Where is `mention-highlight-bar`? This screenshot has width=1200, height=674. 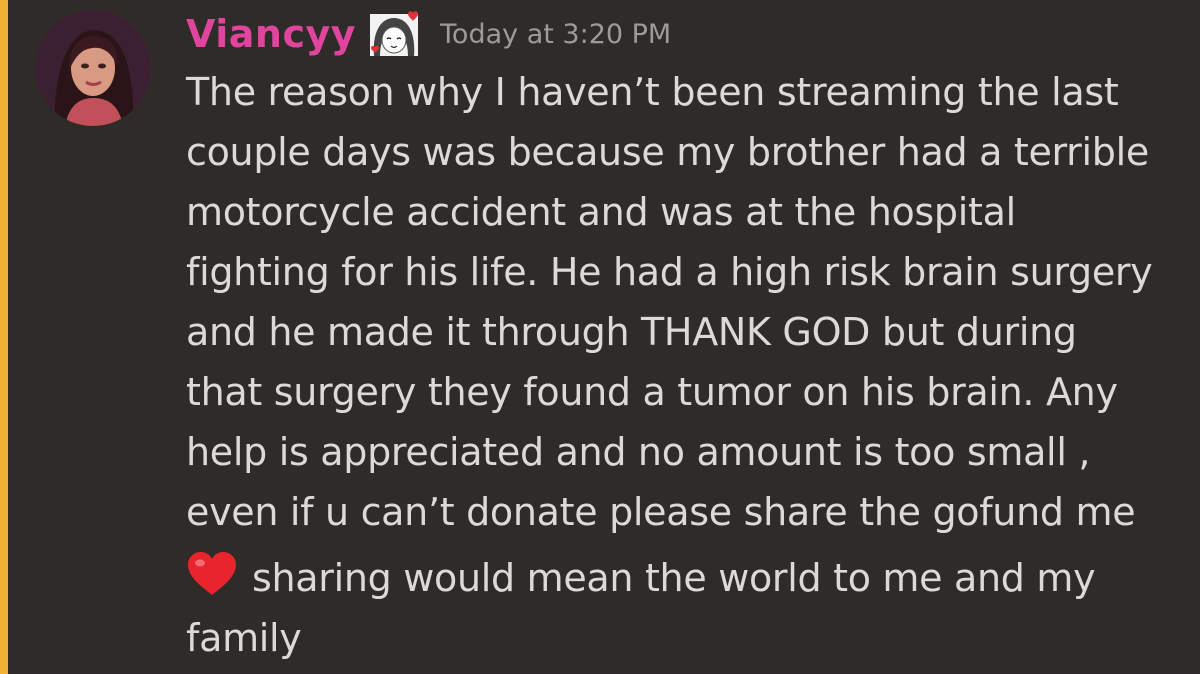
mention-highlight-bar is located at coordinates (4, 337).